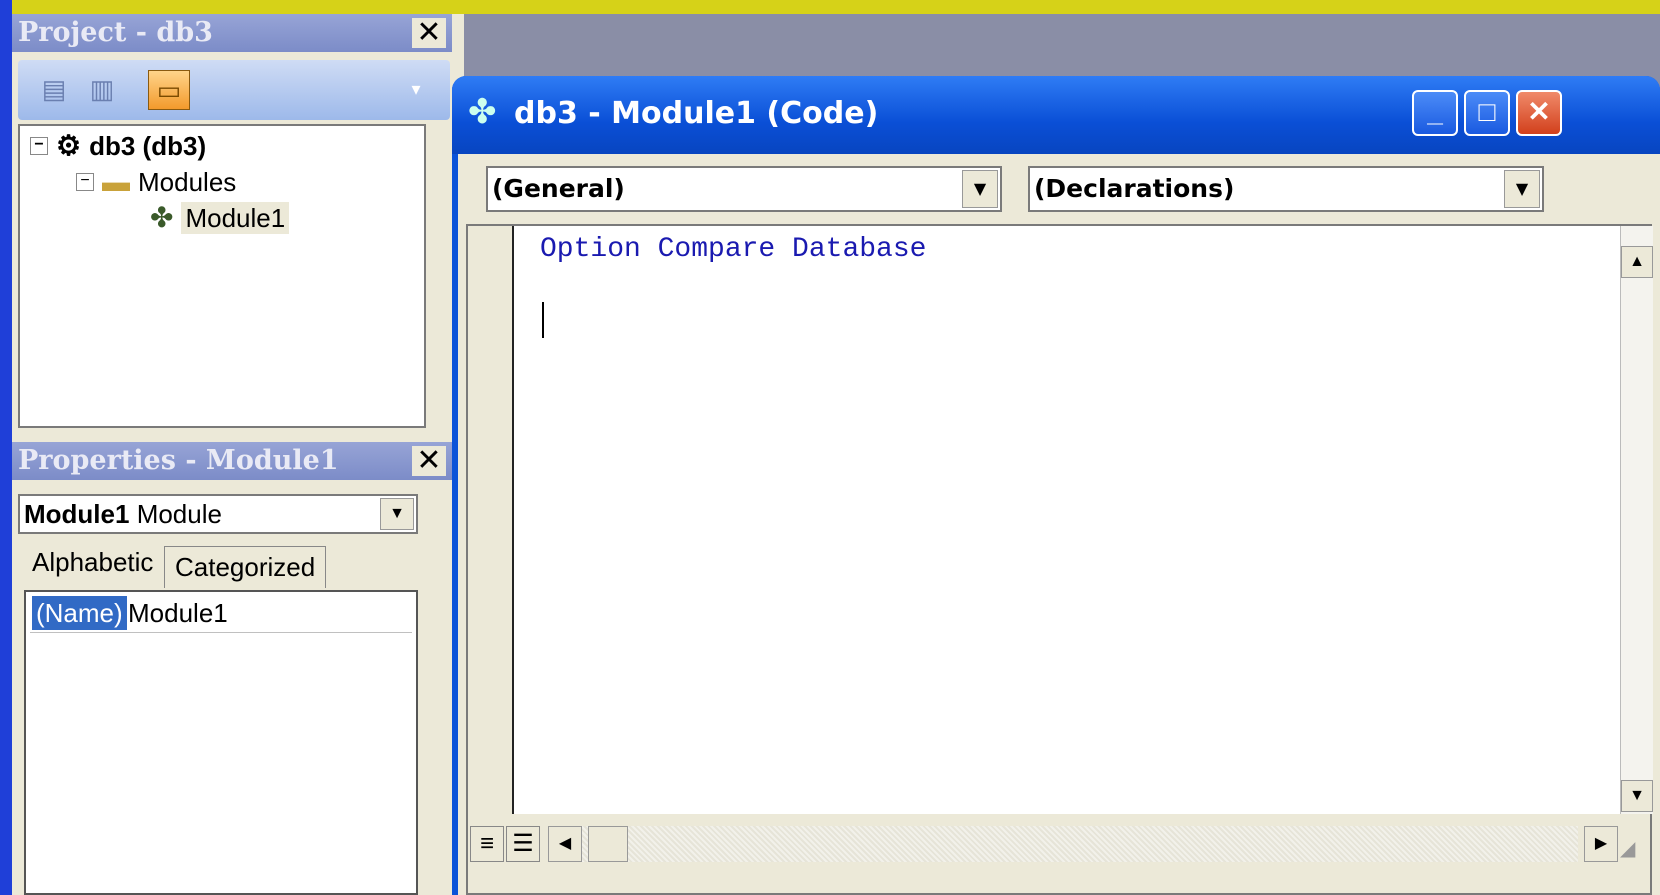 The height and width of the screenshot is (895, 1660). I want to click on properties-object-select: Module1 Module ▼, so click(218, 514).